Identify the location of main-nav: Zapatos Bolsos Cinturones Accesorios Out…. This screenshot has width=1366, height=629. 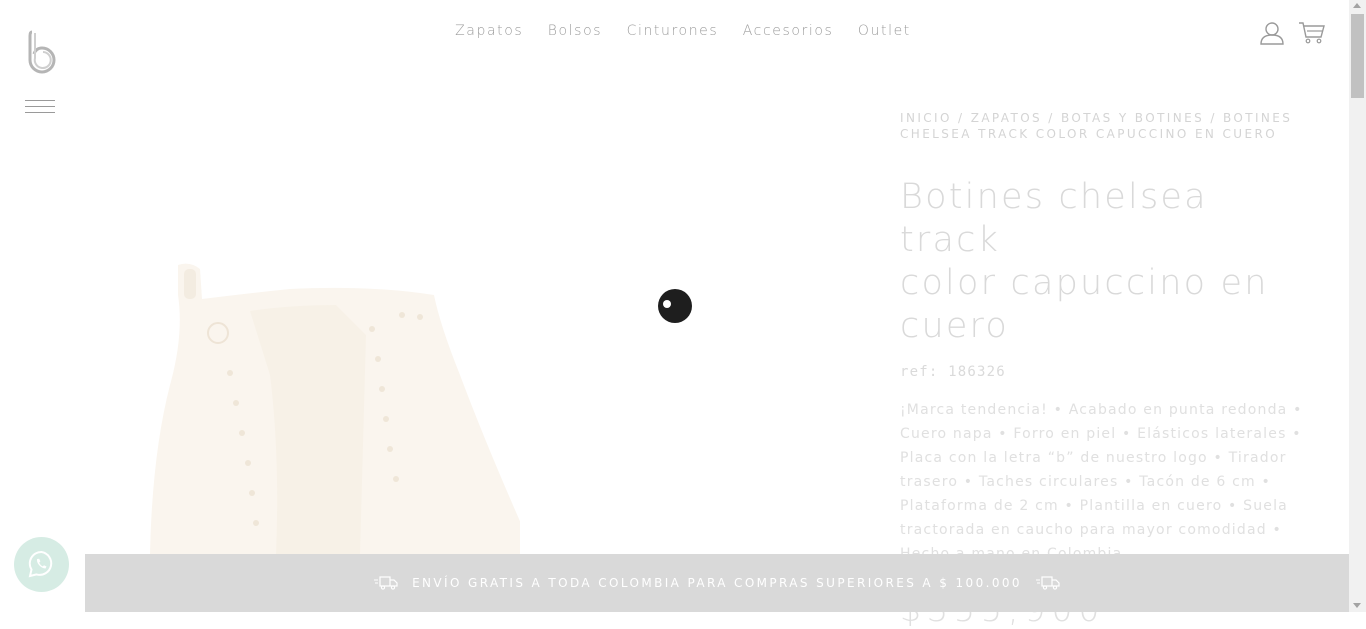
(683, 31).